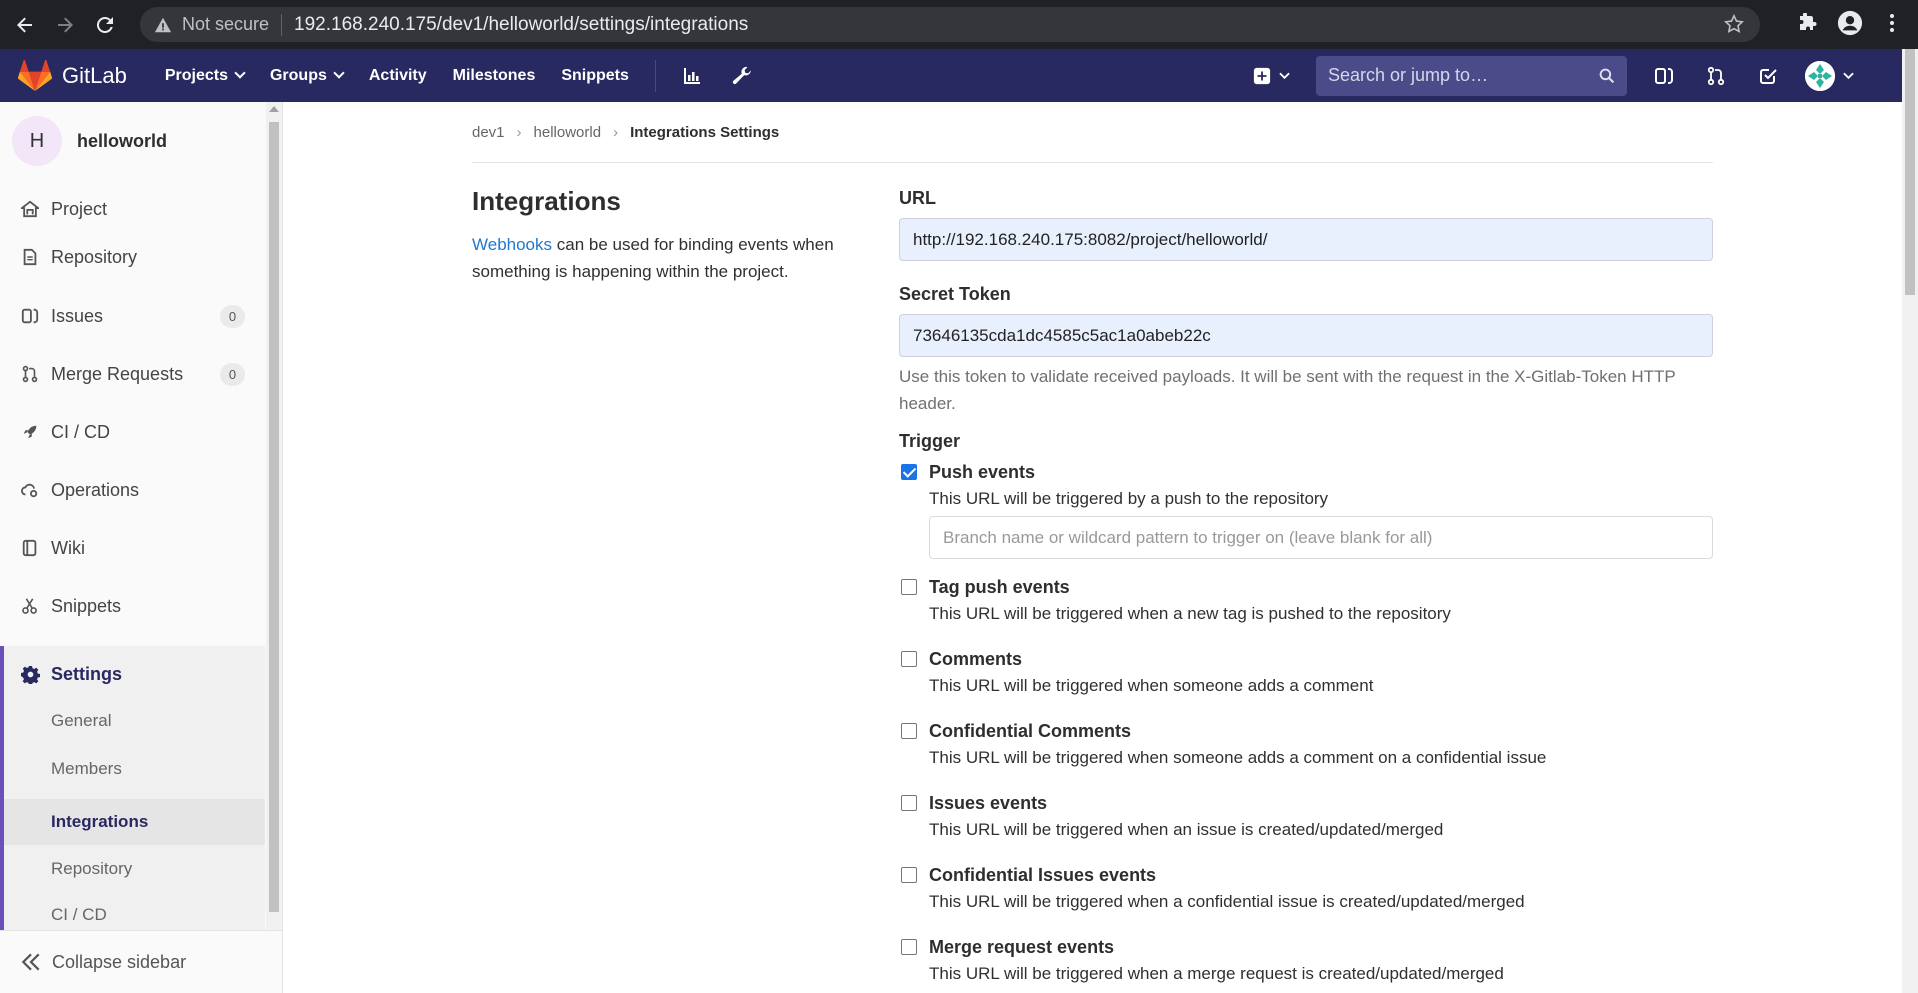 This screenshot has width=1918, height=993. I want to click on url-label: URL, so click(917, 198).